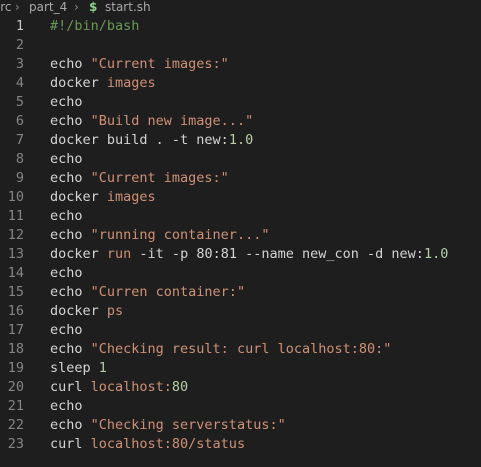 This screenshot has height=467, width=481. I want to click on line-number: 1, so click(19, 26).